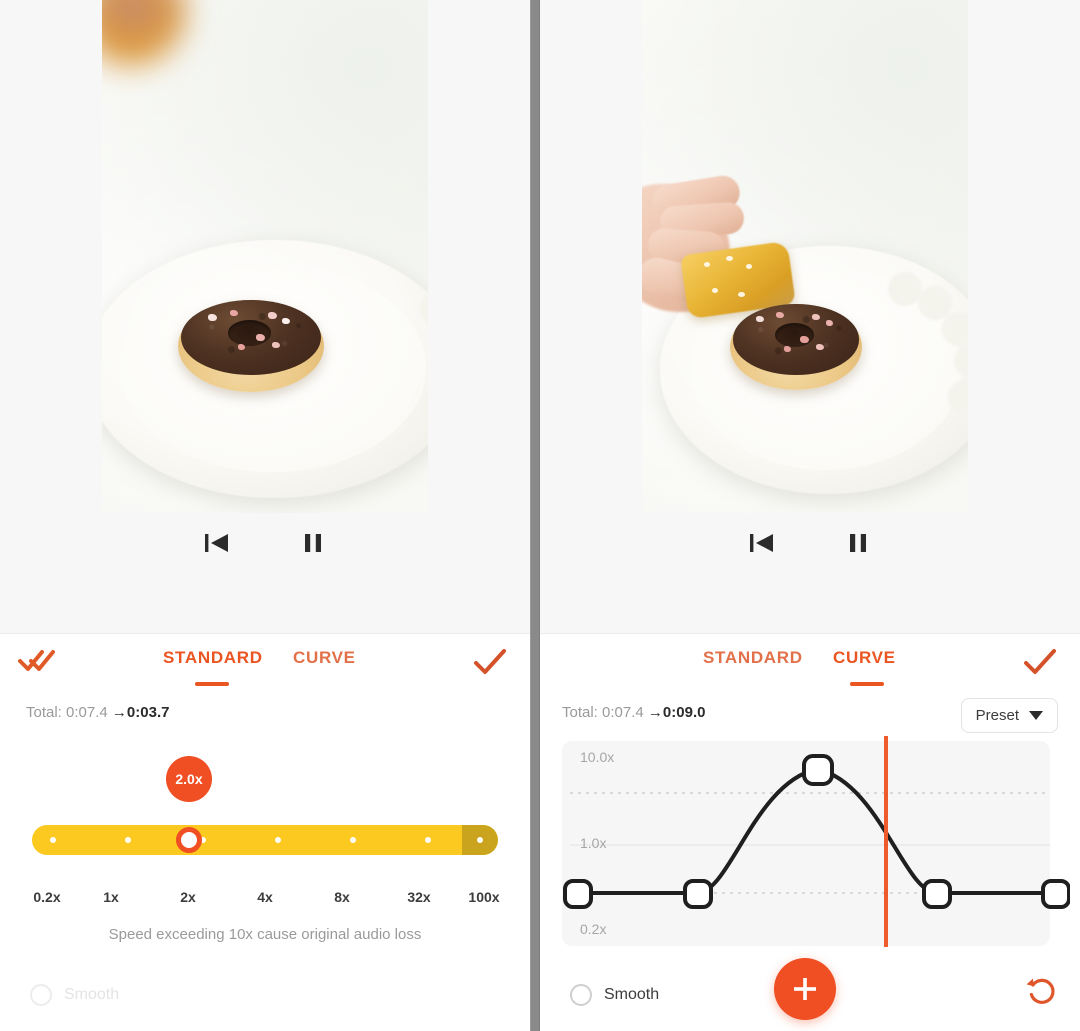  I want to click on smooth-toggle-left: Smooth, so click(74, 995).